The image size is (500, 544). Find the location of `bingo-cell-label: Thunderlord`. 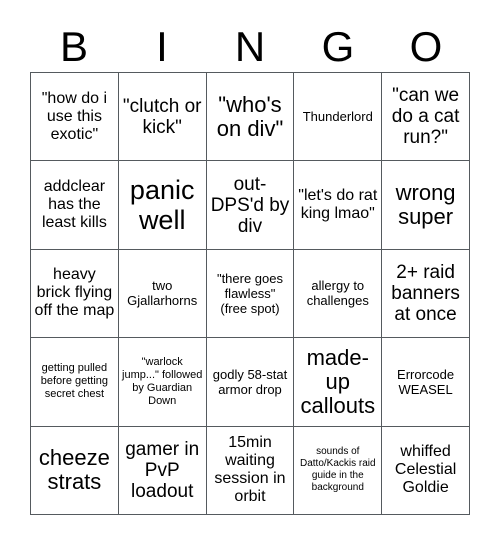

bingo-cell-label: Thunderlord is located at coordinates (337, 117).